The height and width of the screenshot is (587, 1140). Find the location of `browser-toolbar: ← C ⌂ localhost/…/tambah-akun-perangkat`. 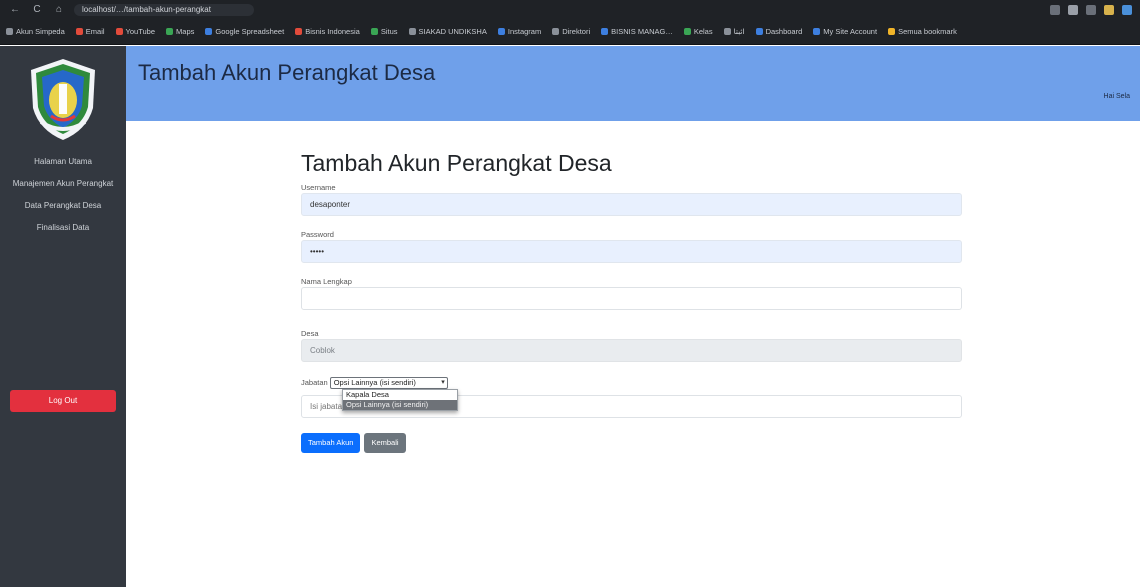

browser-toolbar: ← C ⌂ localhost/…/tambah-akun-perangkat is located at coordinates (570, 9).